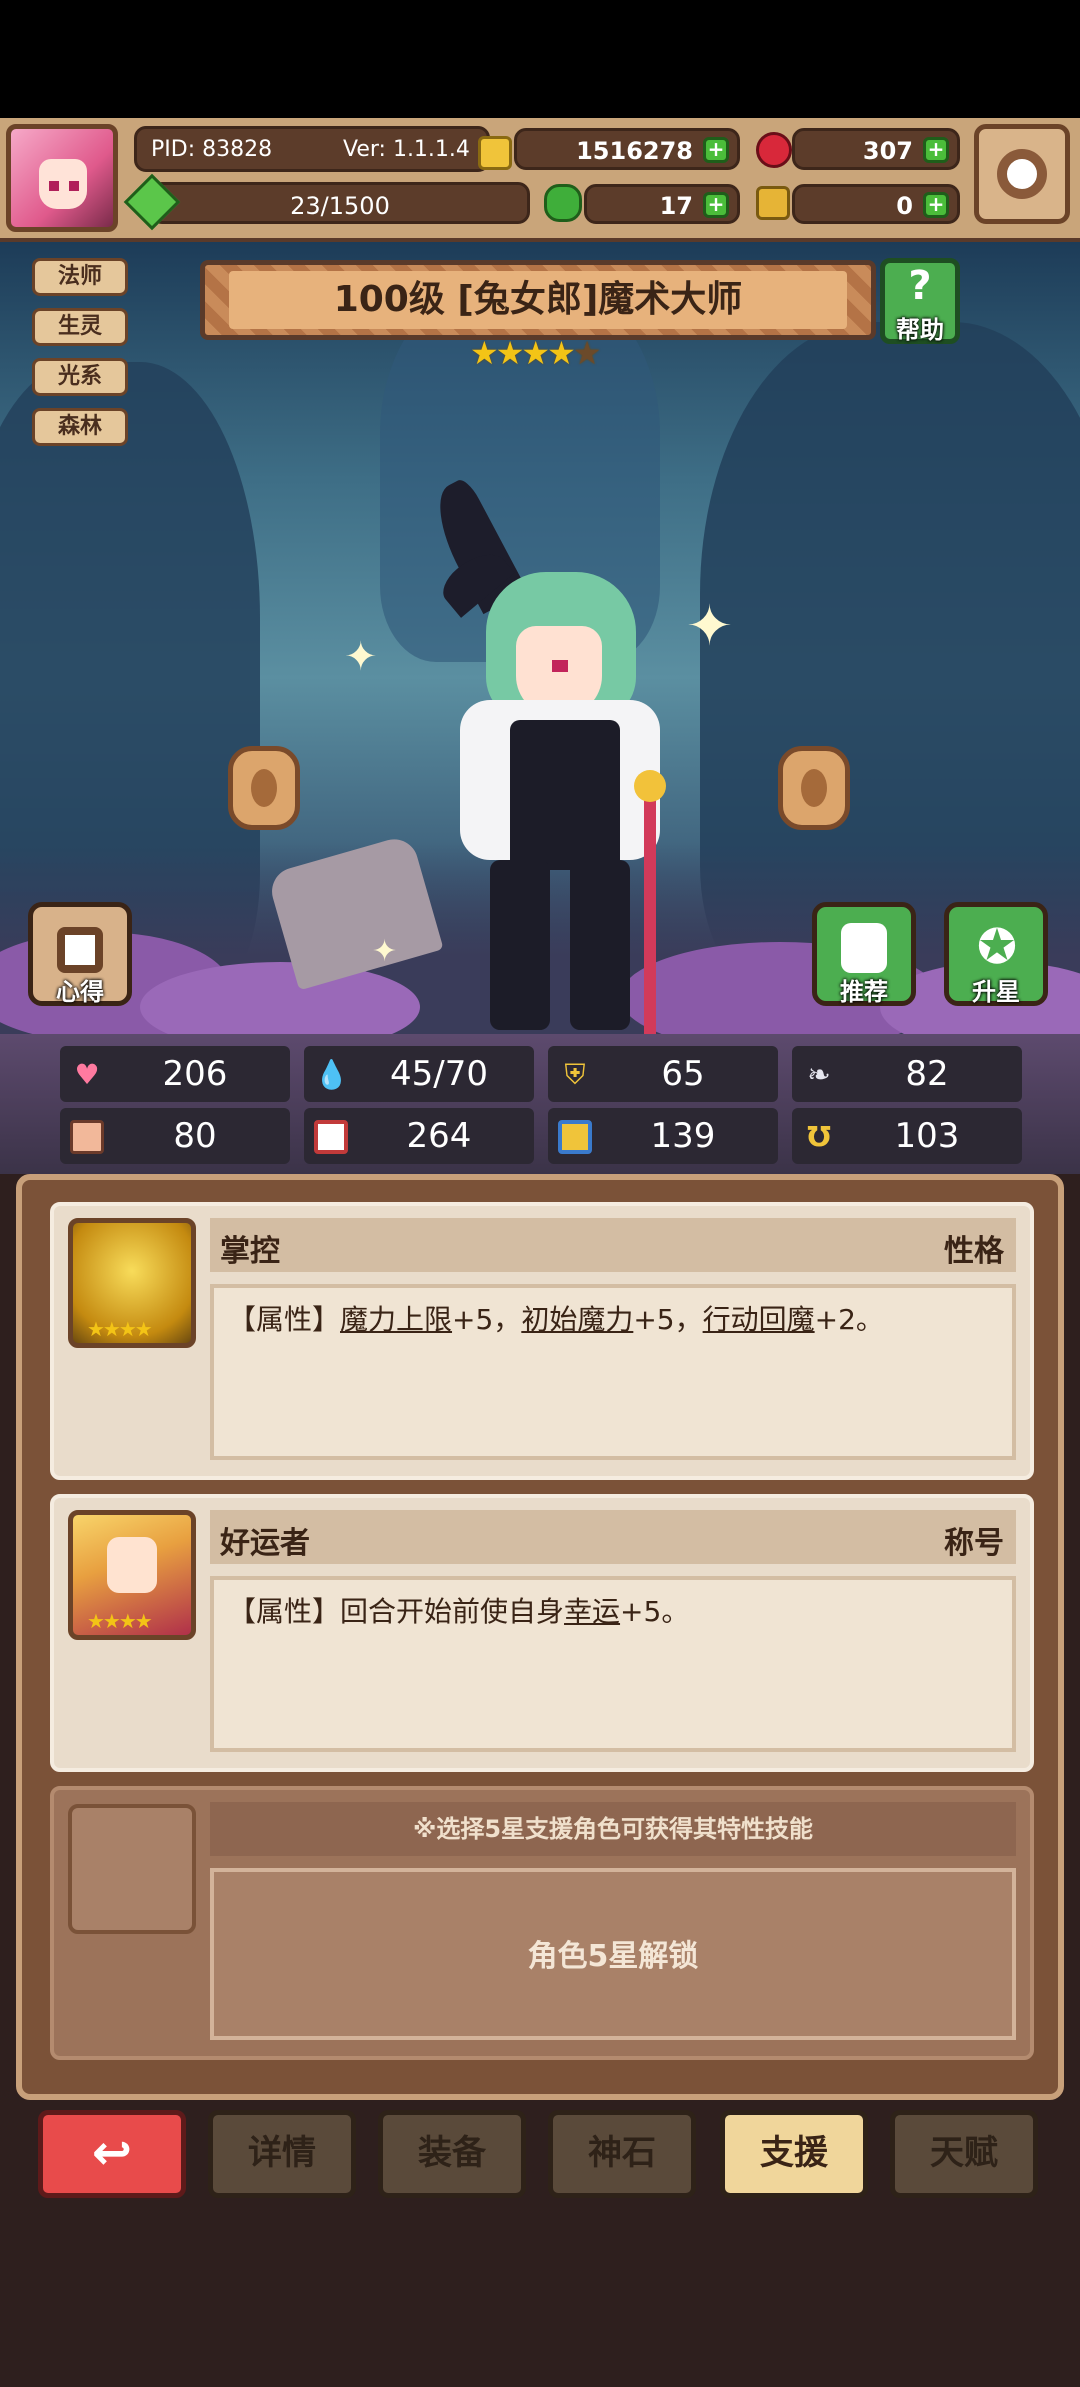  I want to click on stat-agility: ❧ 82, so click(907, 1074).